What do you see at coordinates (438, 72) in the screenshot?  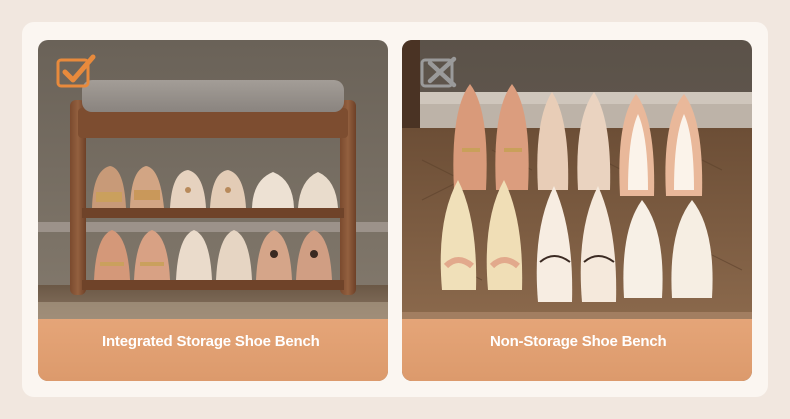 I see `cross-icon` at bounding box center [438, 72].